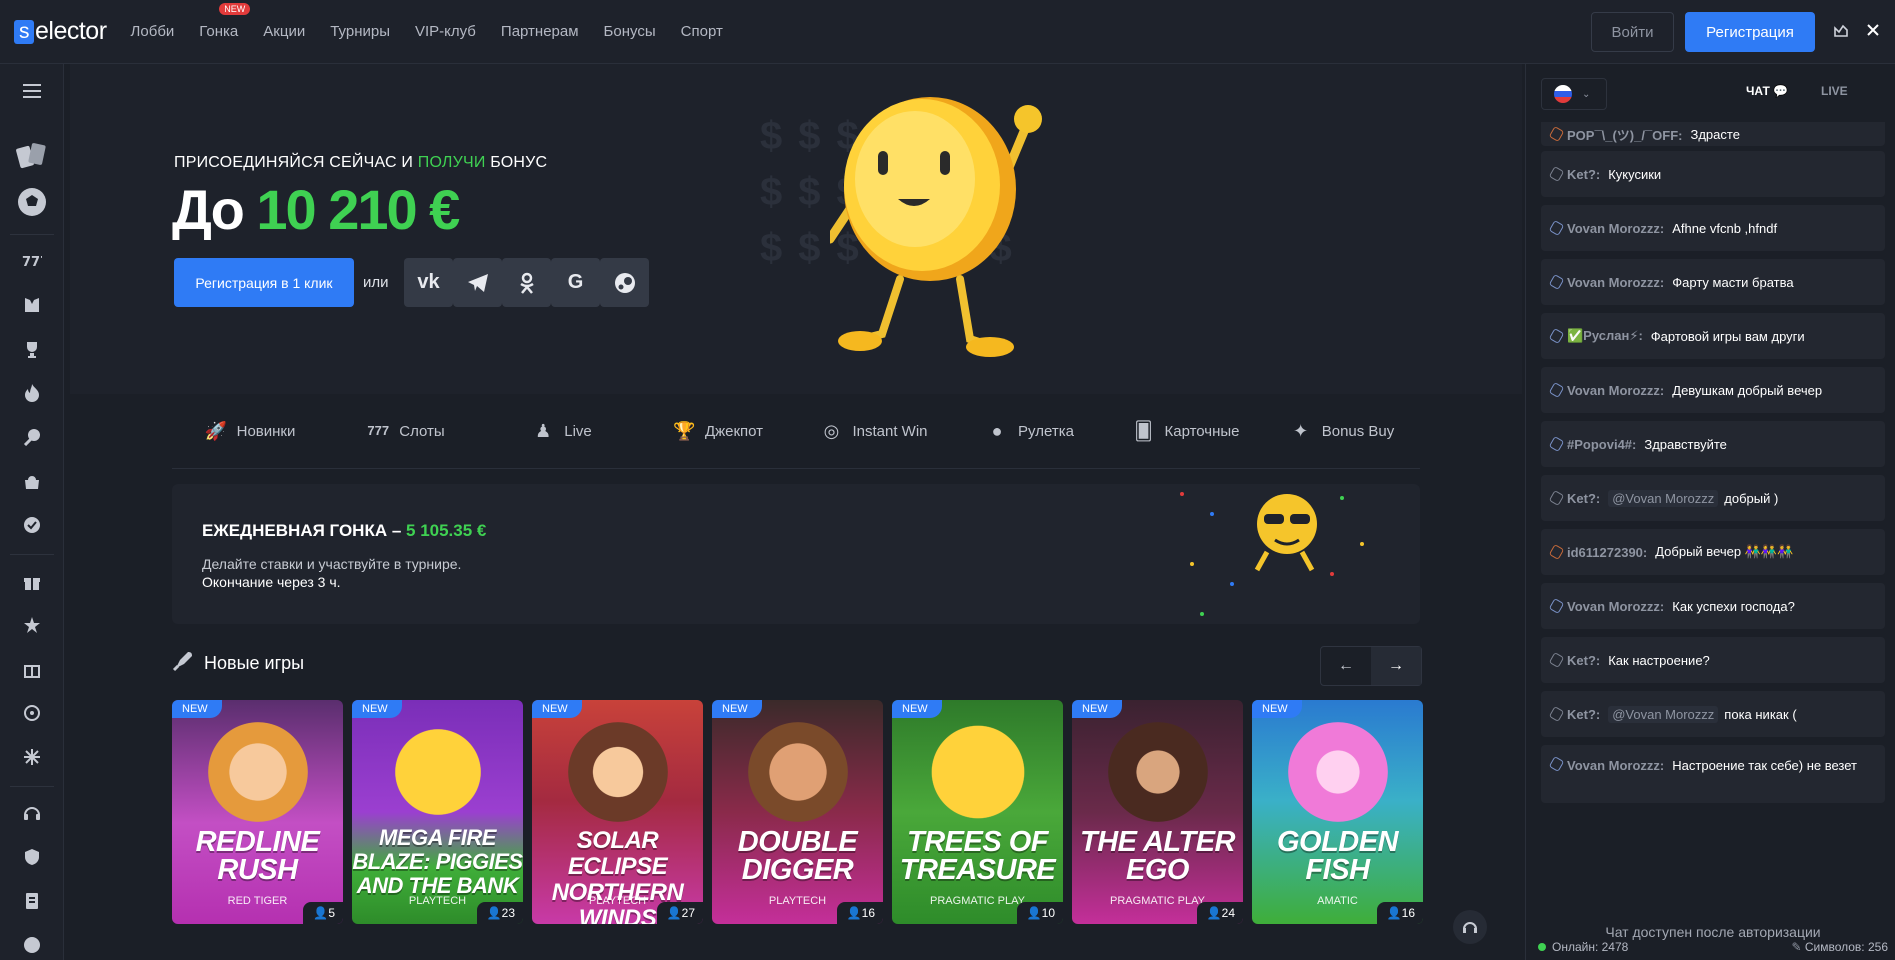 Image resolution: width=1895 pixels, height=960 pixels. What do you see at coordinates (428, 282) in the screenshot?
I see `vk-icon: vk` at bounding box center [428, 282].